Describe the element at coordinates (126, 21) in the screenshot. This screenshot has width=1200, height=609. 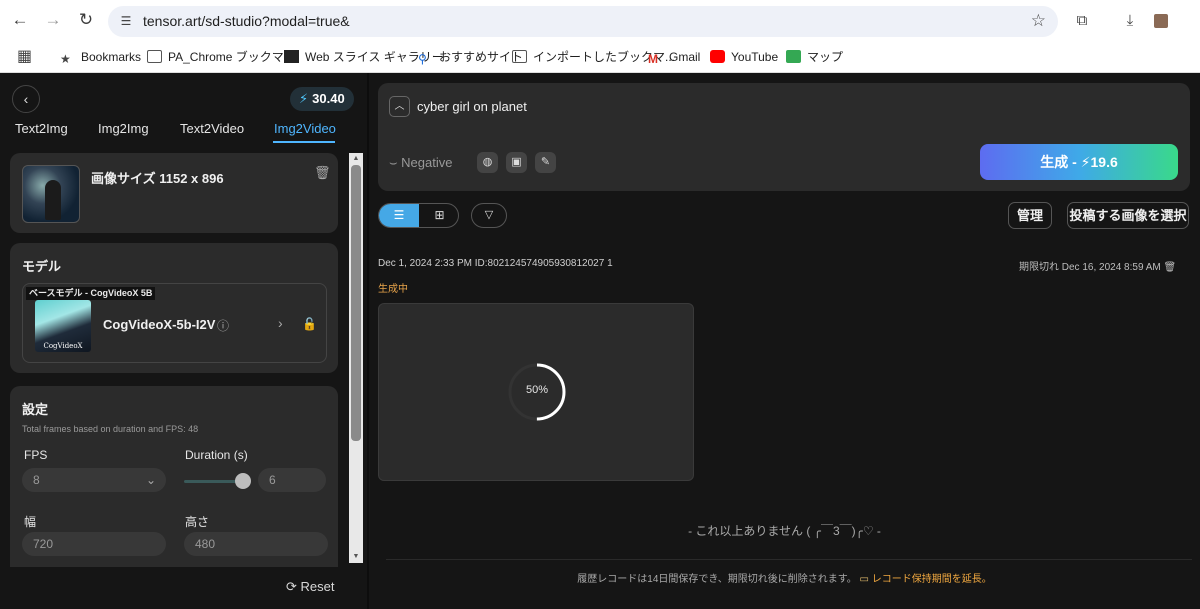
I see `site-settings-icon: ☰` at that location.